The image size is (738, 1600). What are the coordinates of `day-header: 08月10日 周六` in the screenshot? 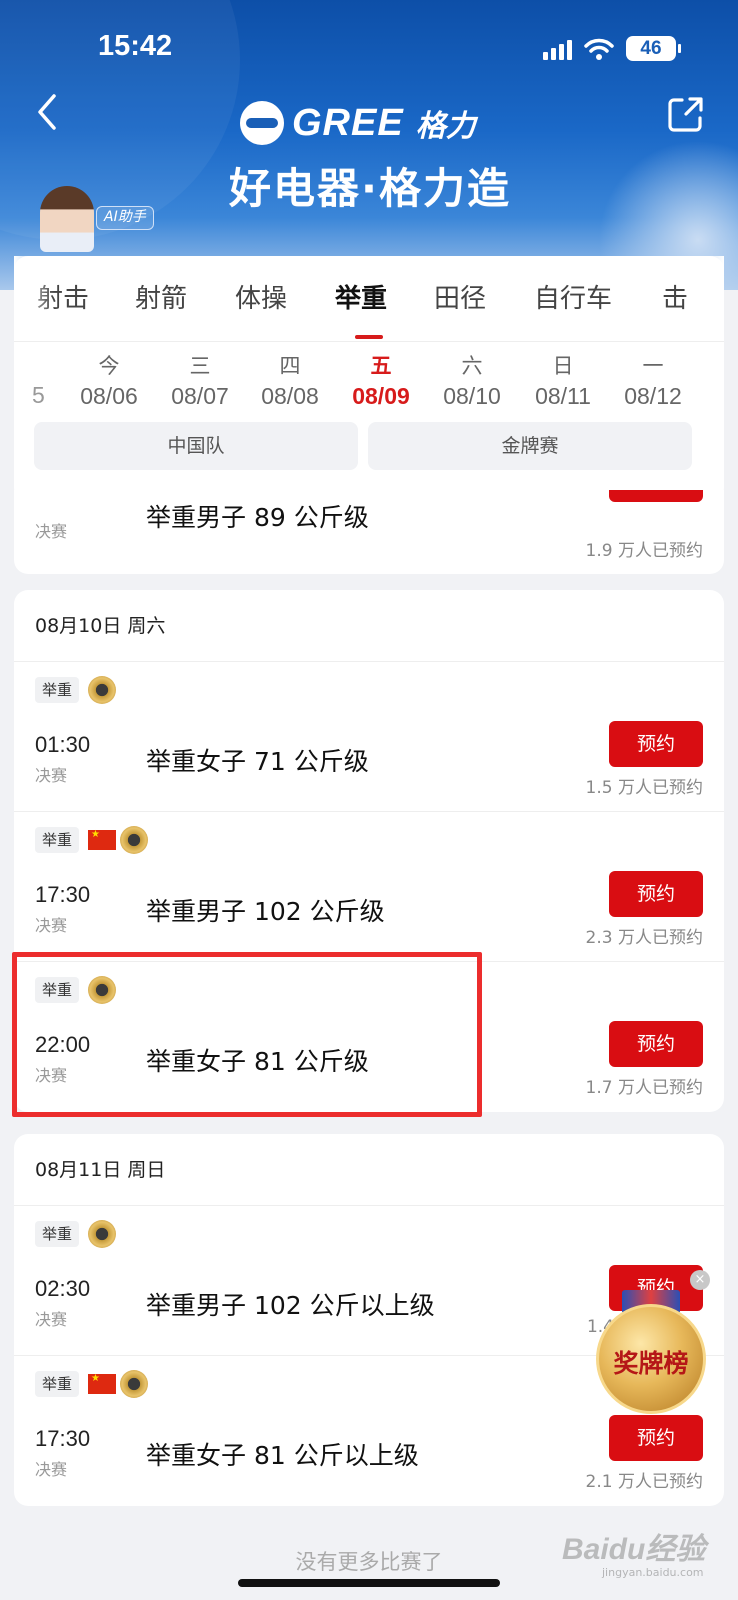 It's located at (369, 626).